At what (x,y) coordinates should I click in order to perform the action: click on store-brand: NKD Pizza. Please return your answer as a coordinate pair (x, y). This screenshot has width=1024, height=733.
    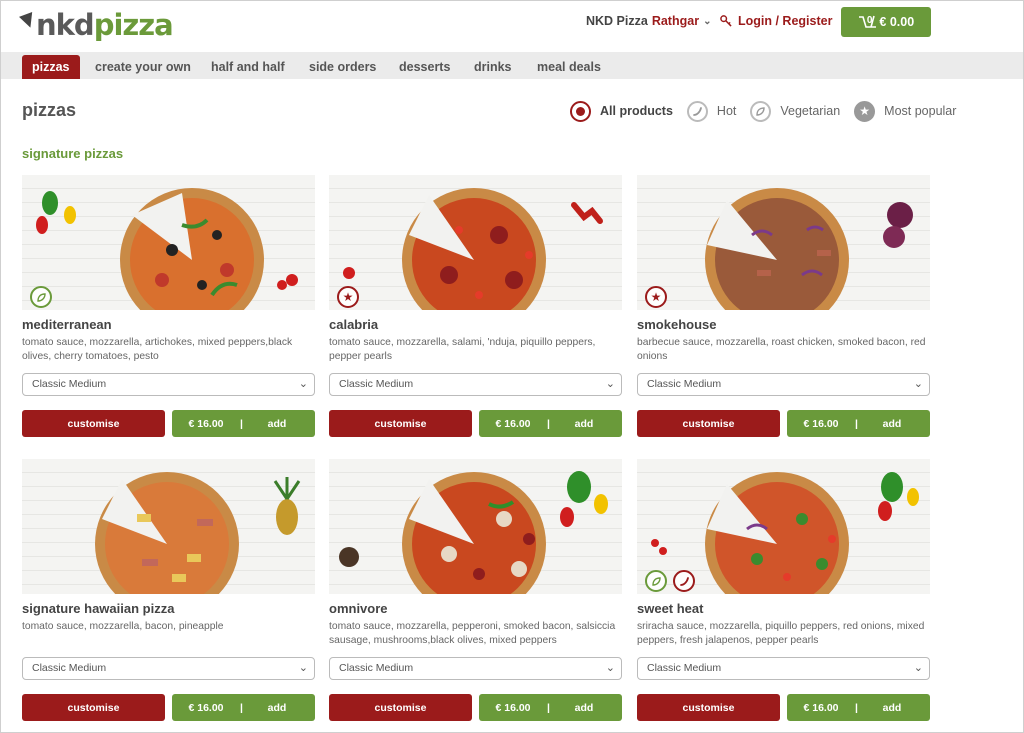
    Looking at the image, I should click on (617, 21).